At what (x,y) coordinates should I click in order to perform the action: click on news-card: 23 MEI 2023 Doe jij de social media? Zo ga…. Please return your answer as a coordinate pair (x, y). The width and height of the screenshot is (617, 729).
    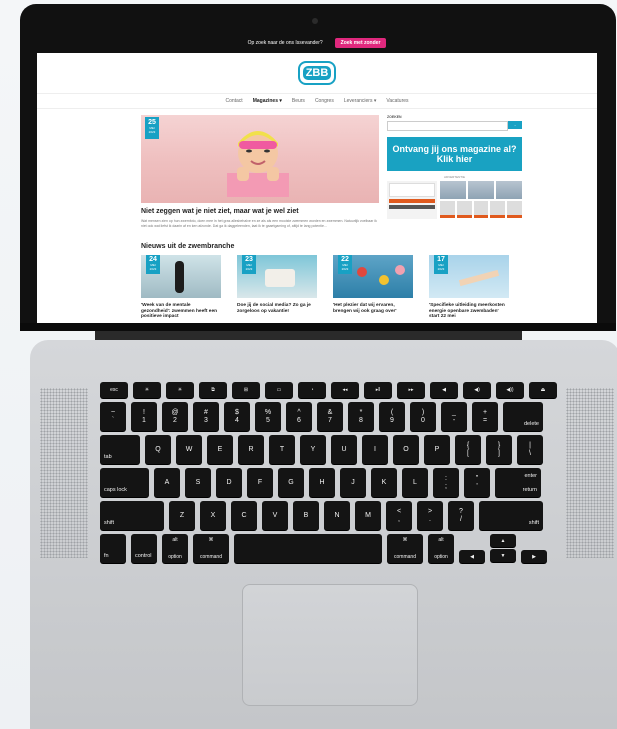
    Looking at the image, I should click on (277, 284).